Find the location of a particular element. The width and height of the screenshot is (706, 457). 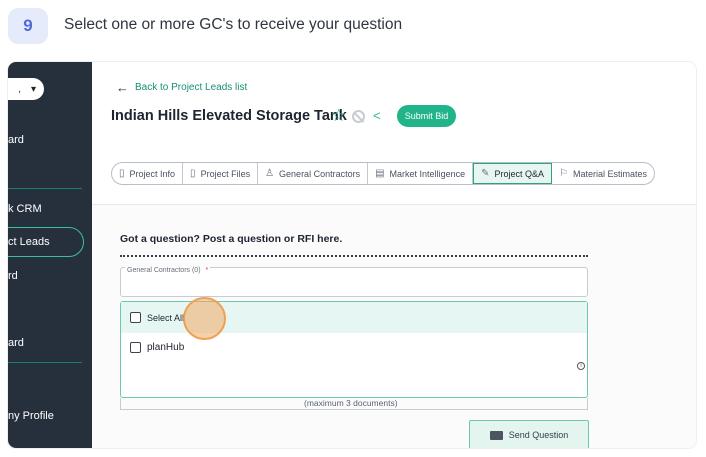

back-link-label: Back to Project Leads list is located at coordinates (191, 87).